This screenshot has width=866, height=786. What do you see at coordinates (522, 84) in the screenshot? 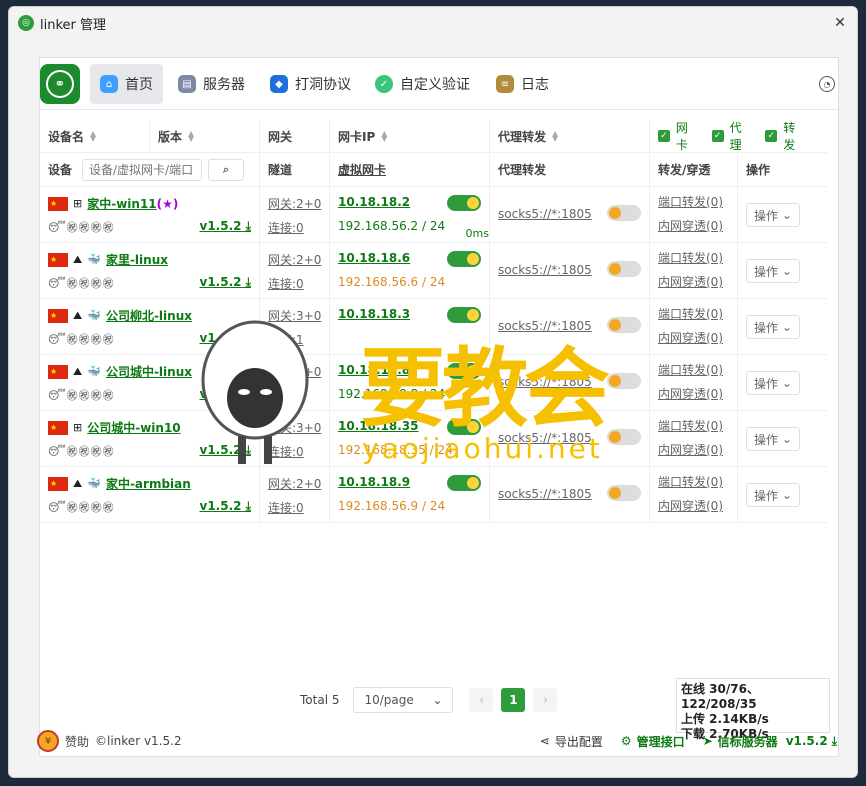
I see `tab-log: ≡ 日志` at bounding box center [522, 84].